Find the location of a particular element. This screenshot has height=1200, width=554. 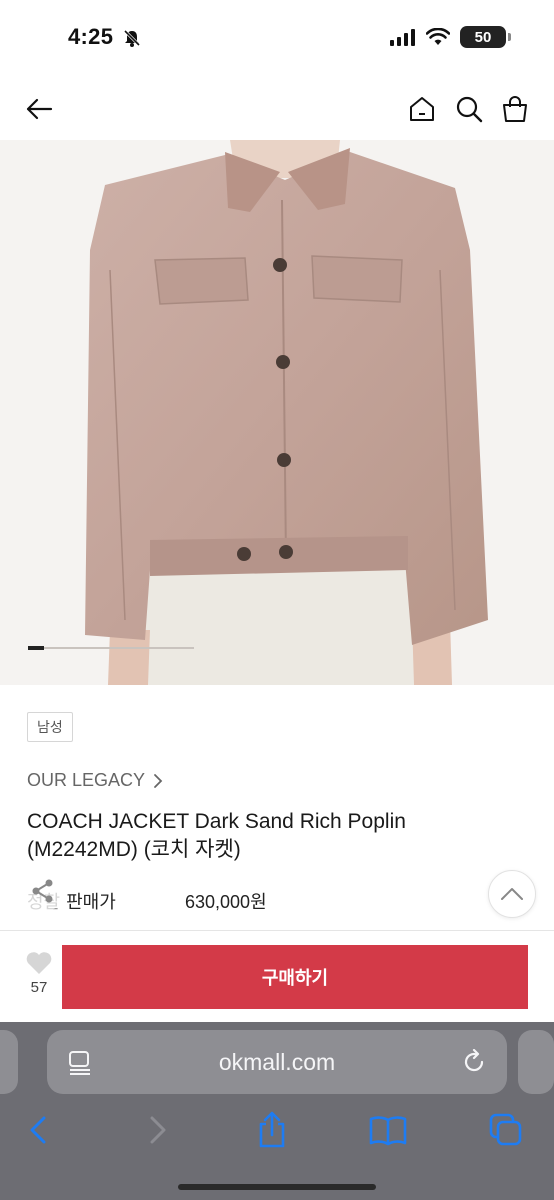

book-icon is located at coordinates (388, 1131).